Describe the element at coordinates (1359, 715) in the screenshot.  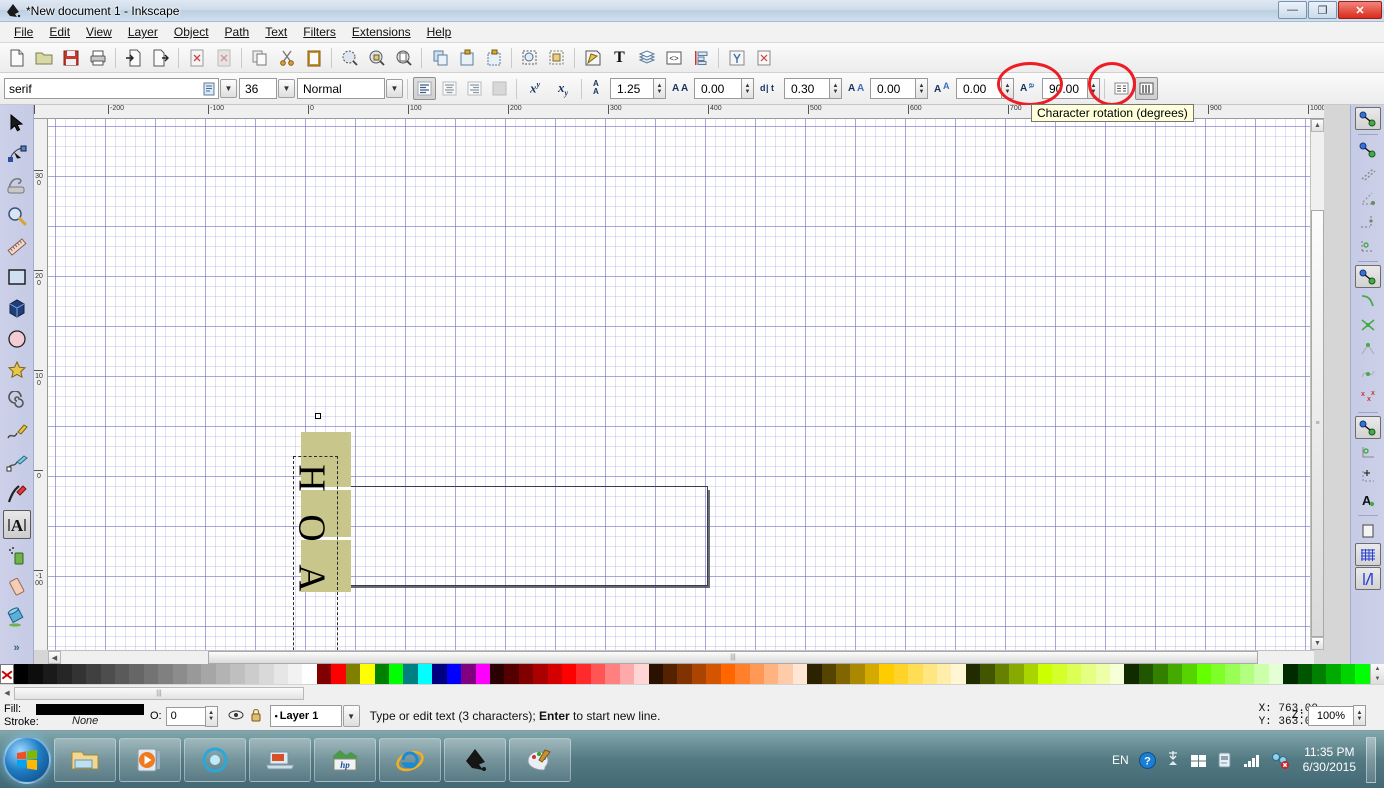
I see `zoom-spinner: ▲ ▼` at that location.